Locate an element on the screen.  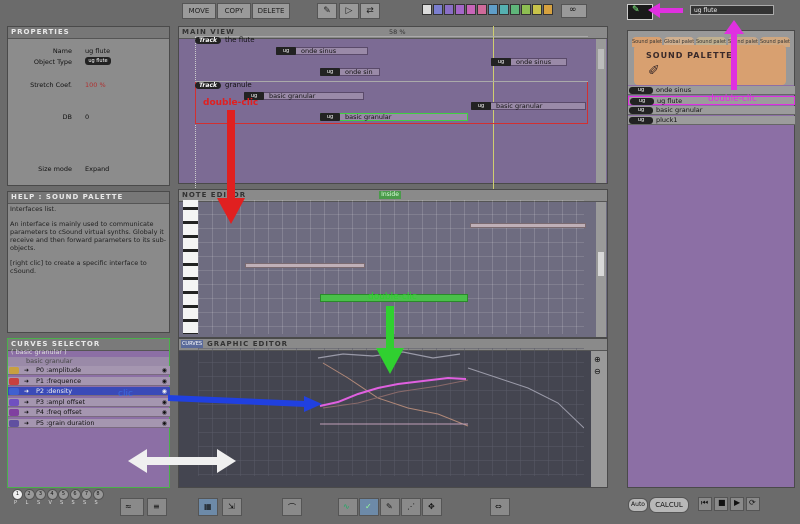
curve-mode-button-1: ≈ is located at coordinates (132, 507).